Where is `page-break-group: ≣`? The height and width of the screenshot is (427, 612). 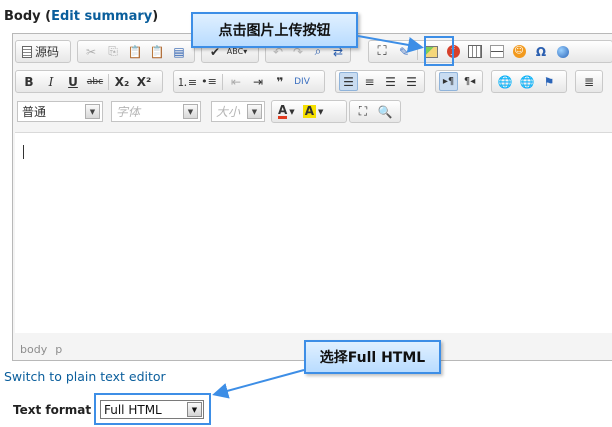 page-break-group: ≣ is located at coordinates (589, 81).